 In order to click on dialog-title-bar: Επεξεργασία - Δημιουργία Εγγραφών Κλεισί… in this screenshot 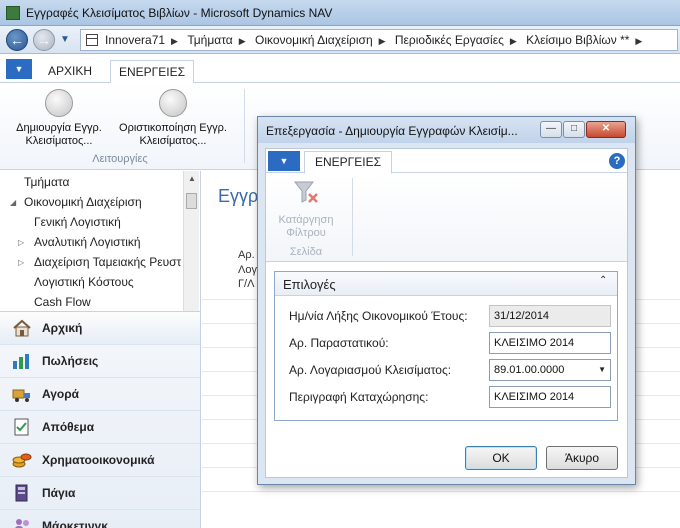, I will do `click(446, 130)`.